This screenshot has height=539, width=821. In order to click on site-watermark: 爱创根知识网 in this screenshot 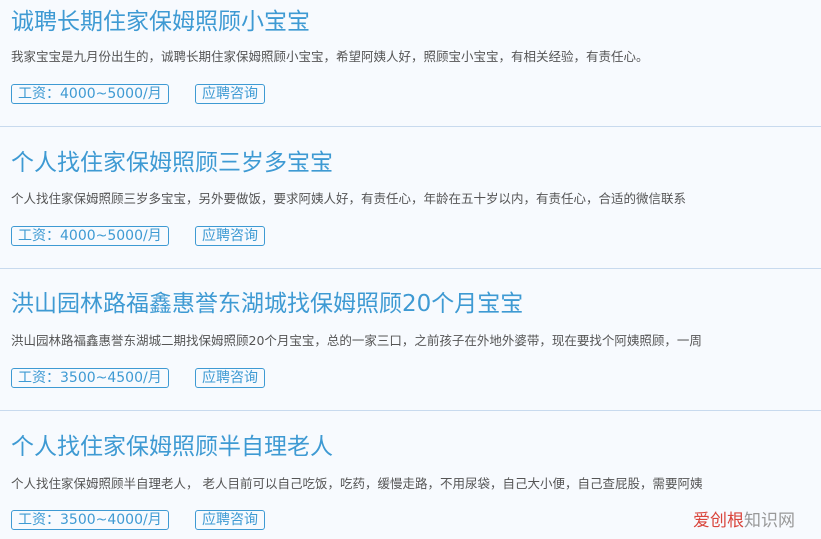, I will do `click(744, 518)`.